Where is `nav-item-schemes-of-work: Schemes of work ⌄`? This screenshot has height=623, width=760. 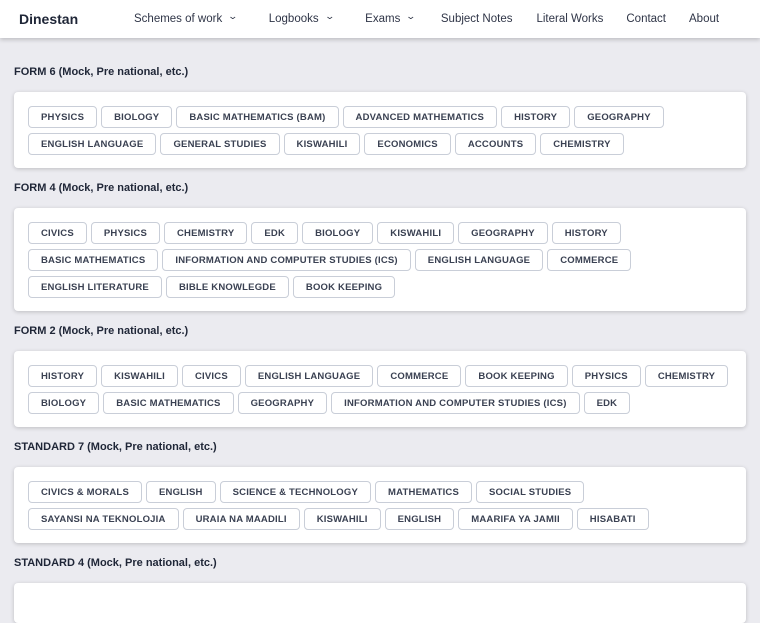
nav-item-schemes-of-work: Schemes of work ⌄ is located at coordinates (186, 18).